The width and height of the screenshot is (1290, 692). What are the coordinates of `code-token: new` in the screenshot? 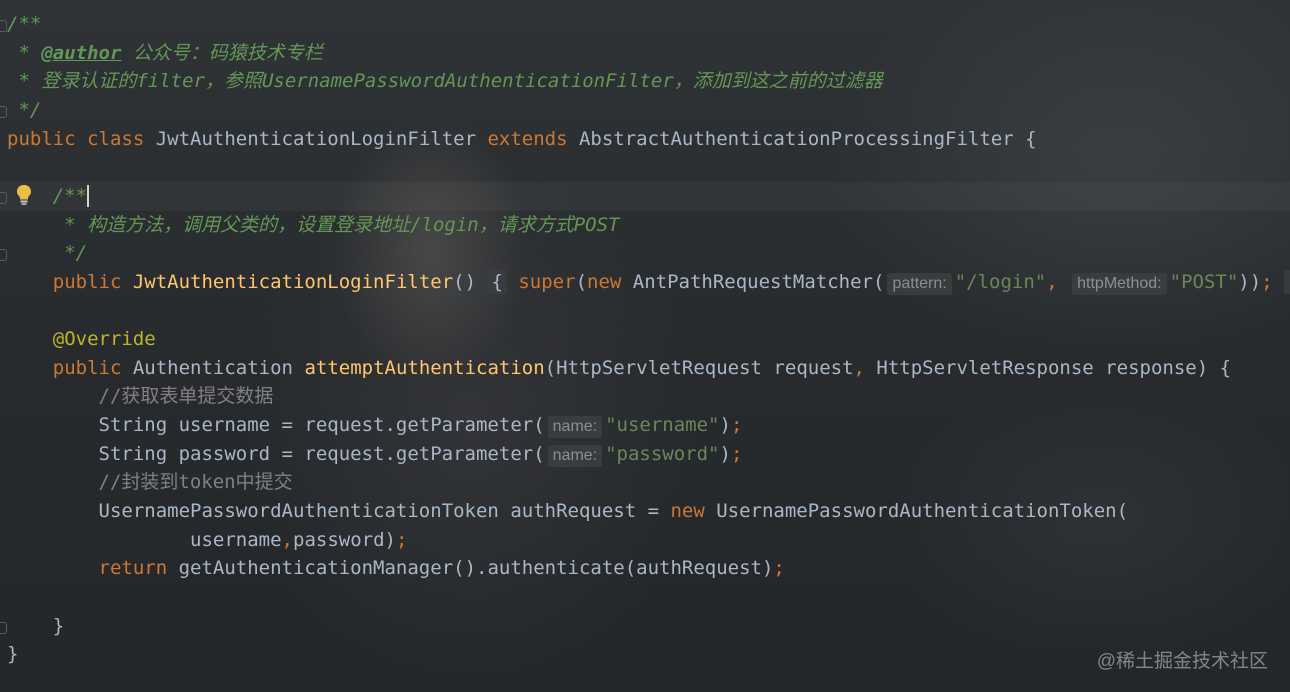 It's located at (693, 511).